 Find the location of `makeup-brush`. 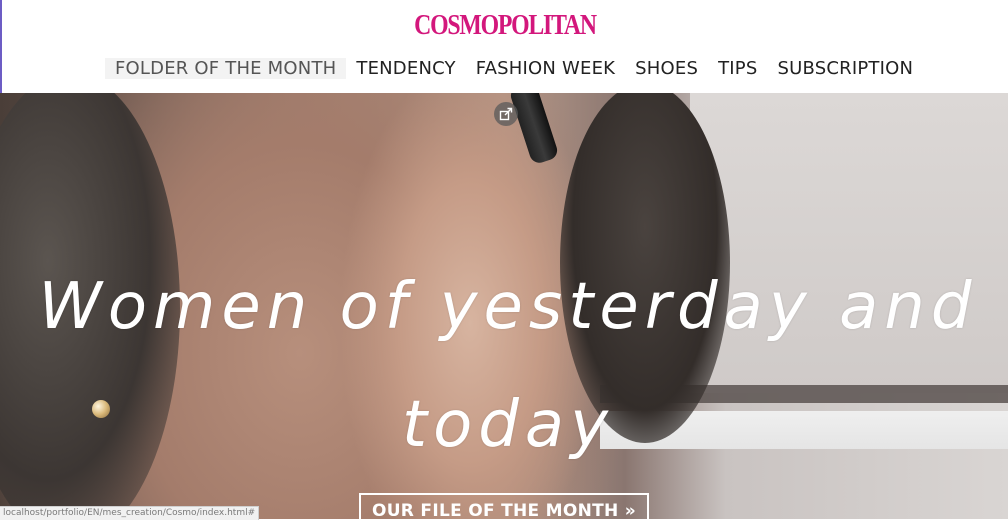

makeup-brush is located at coordinates (534, 129).